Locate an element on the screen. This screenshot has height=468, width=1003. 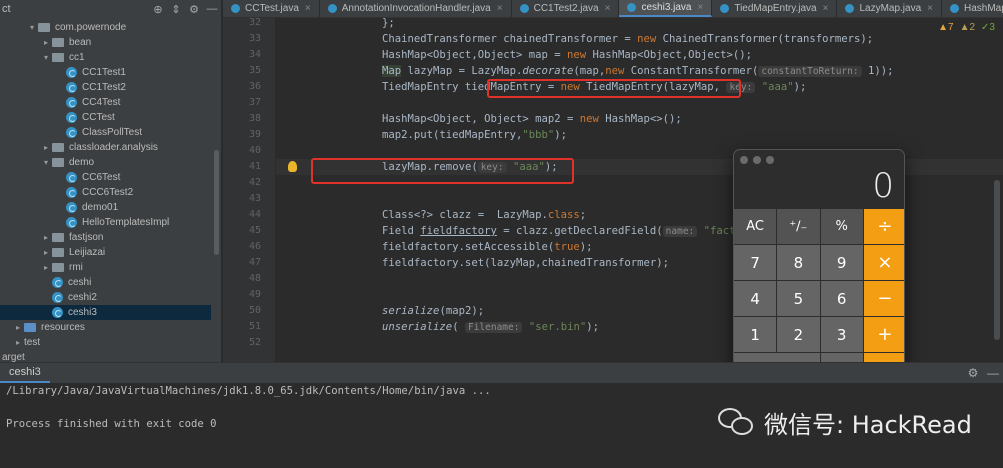
watermark-text: 微信号: HackRead is located at coordinates (868, 425).